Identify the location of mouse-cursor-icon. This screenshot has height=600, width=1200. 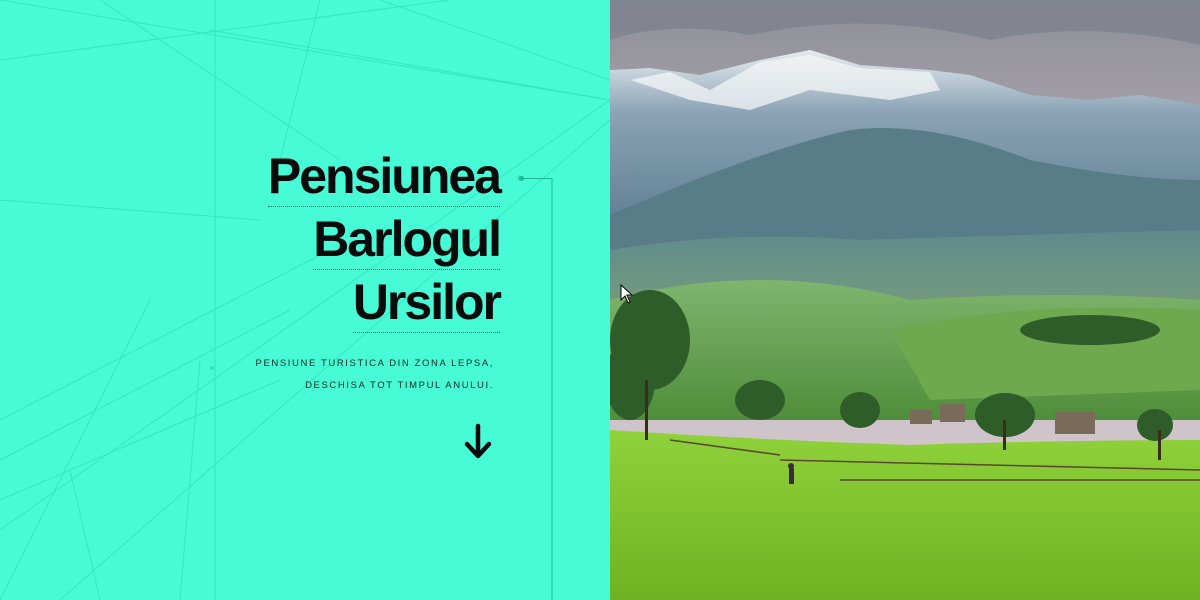
(627, 294).